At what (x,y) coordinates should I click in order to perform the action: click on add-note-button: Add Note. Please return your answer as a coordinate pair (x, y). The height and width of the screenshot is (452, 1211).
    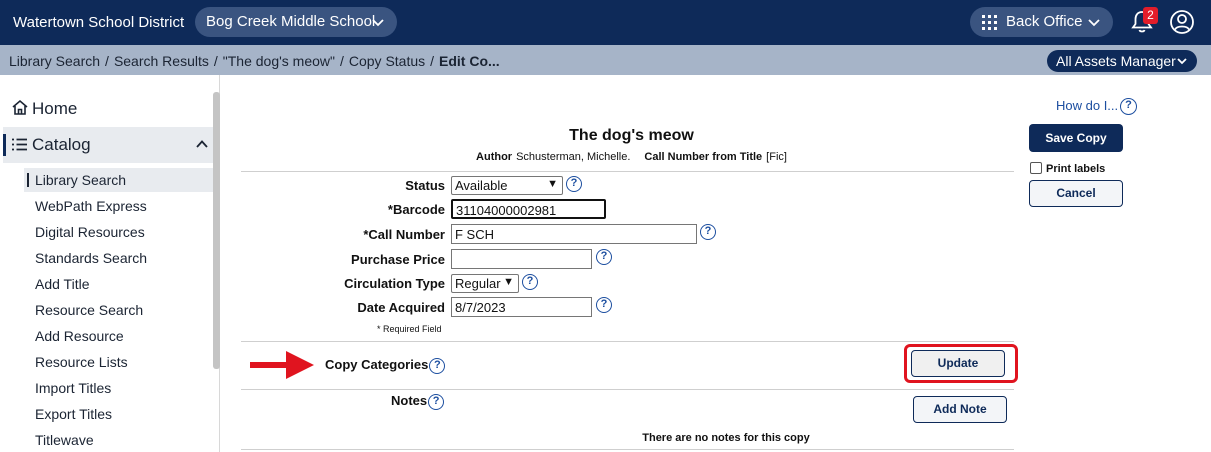
    Looking at the image, I should click on (960, 409).